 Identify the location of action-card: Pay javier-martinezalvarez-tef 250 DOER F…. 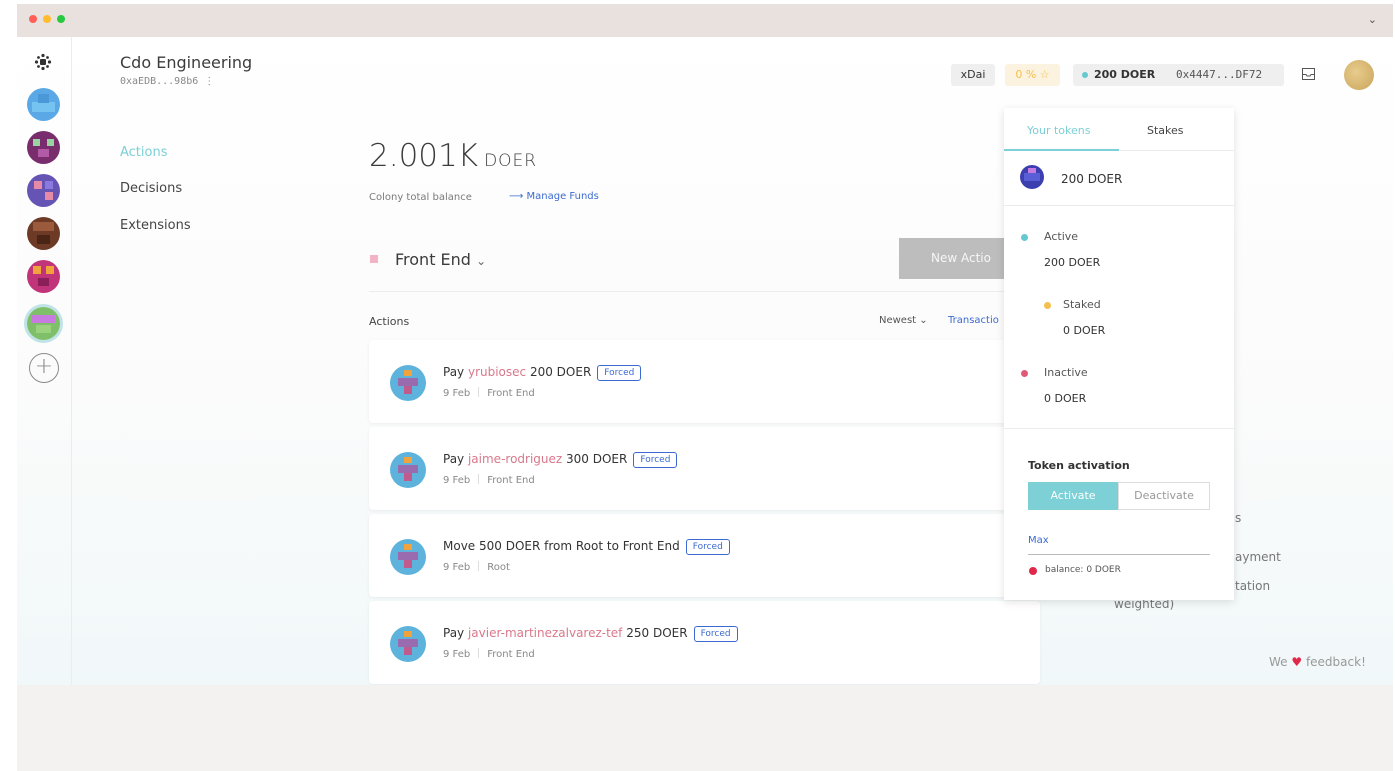
(704, 642).